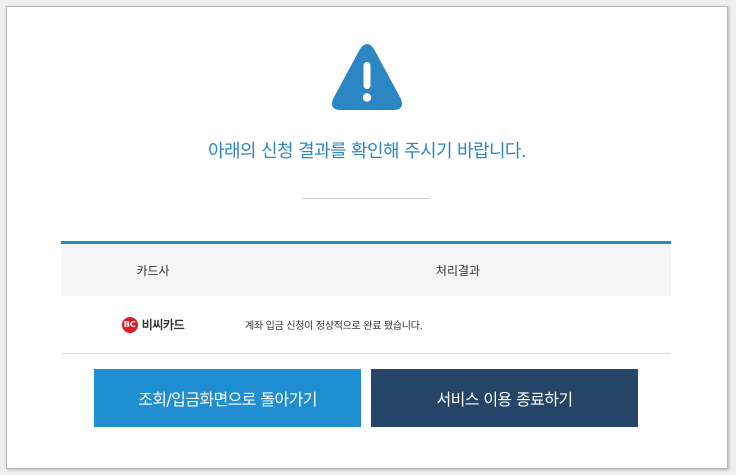 Image resolution: width=736 pixels, height=475 pixels. Describe the element at coordinates (366, 270) in the screenshot. I see `table-header: 카드사 처리결과` at that location.